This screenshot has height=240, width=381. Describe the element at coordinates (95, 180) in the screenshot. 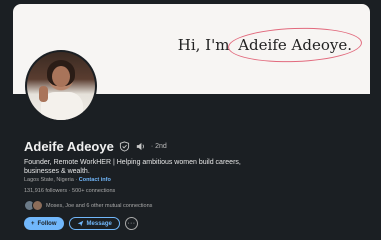

I see `contact-info-link: Contact info` at that location.